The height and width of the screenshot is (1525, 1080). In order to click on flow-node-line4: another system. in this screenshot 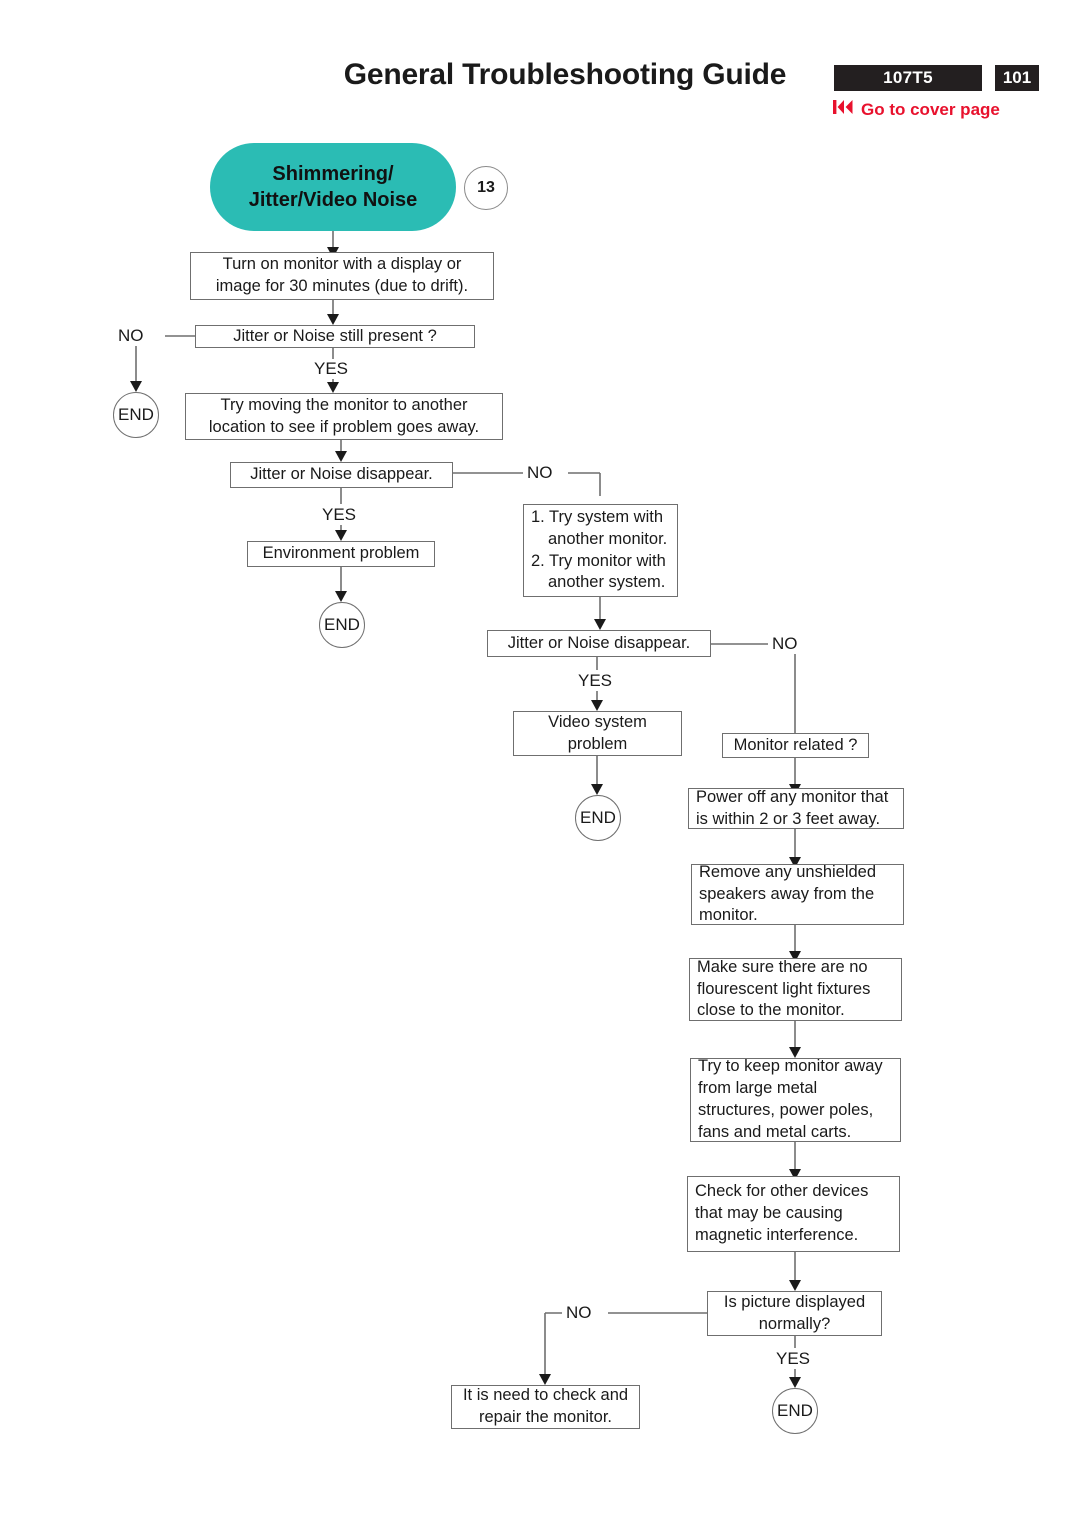, I will do `click(607, 582)`.